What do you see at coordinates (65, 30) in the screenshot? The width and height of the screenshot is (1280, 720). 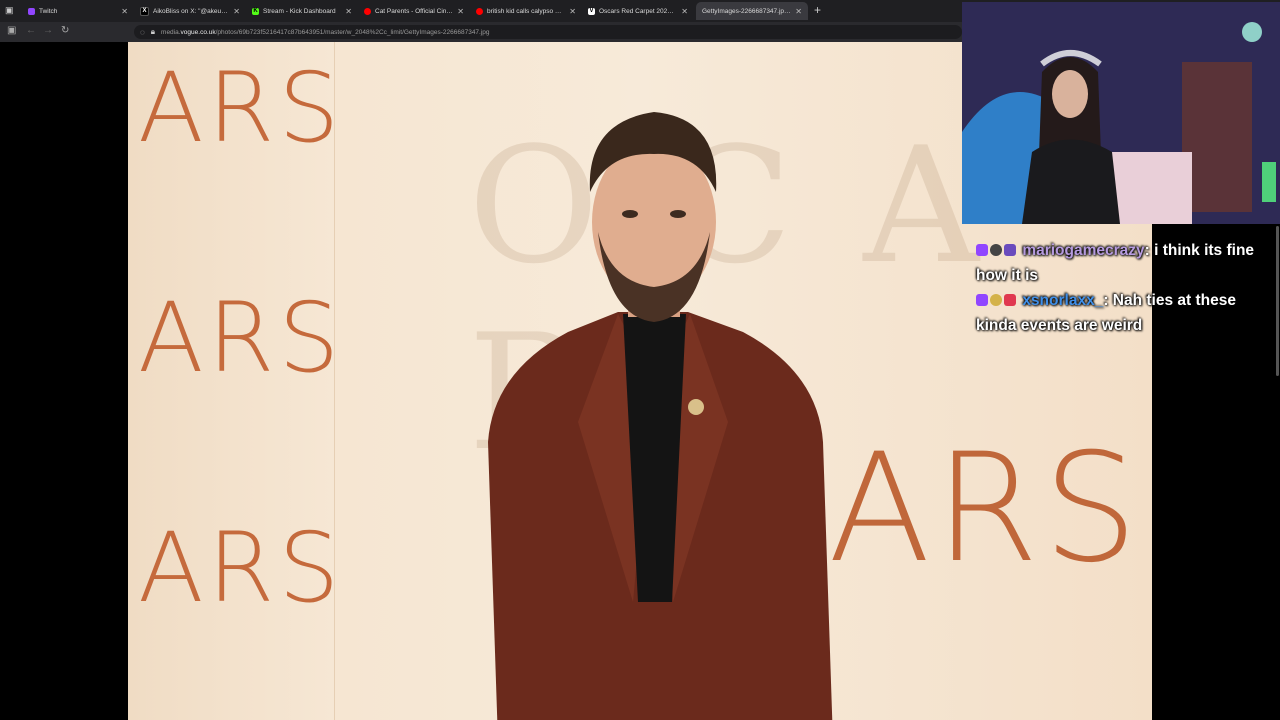 I see `reload-icon: ↻` at bounding box center [65, 30].